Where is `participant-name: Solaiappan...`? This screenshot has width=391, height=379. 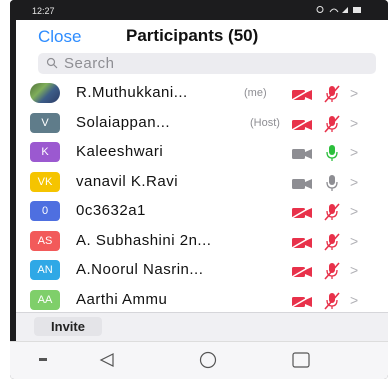 participant-name: Solaiappan... is located at coordinates (123, 122).